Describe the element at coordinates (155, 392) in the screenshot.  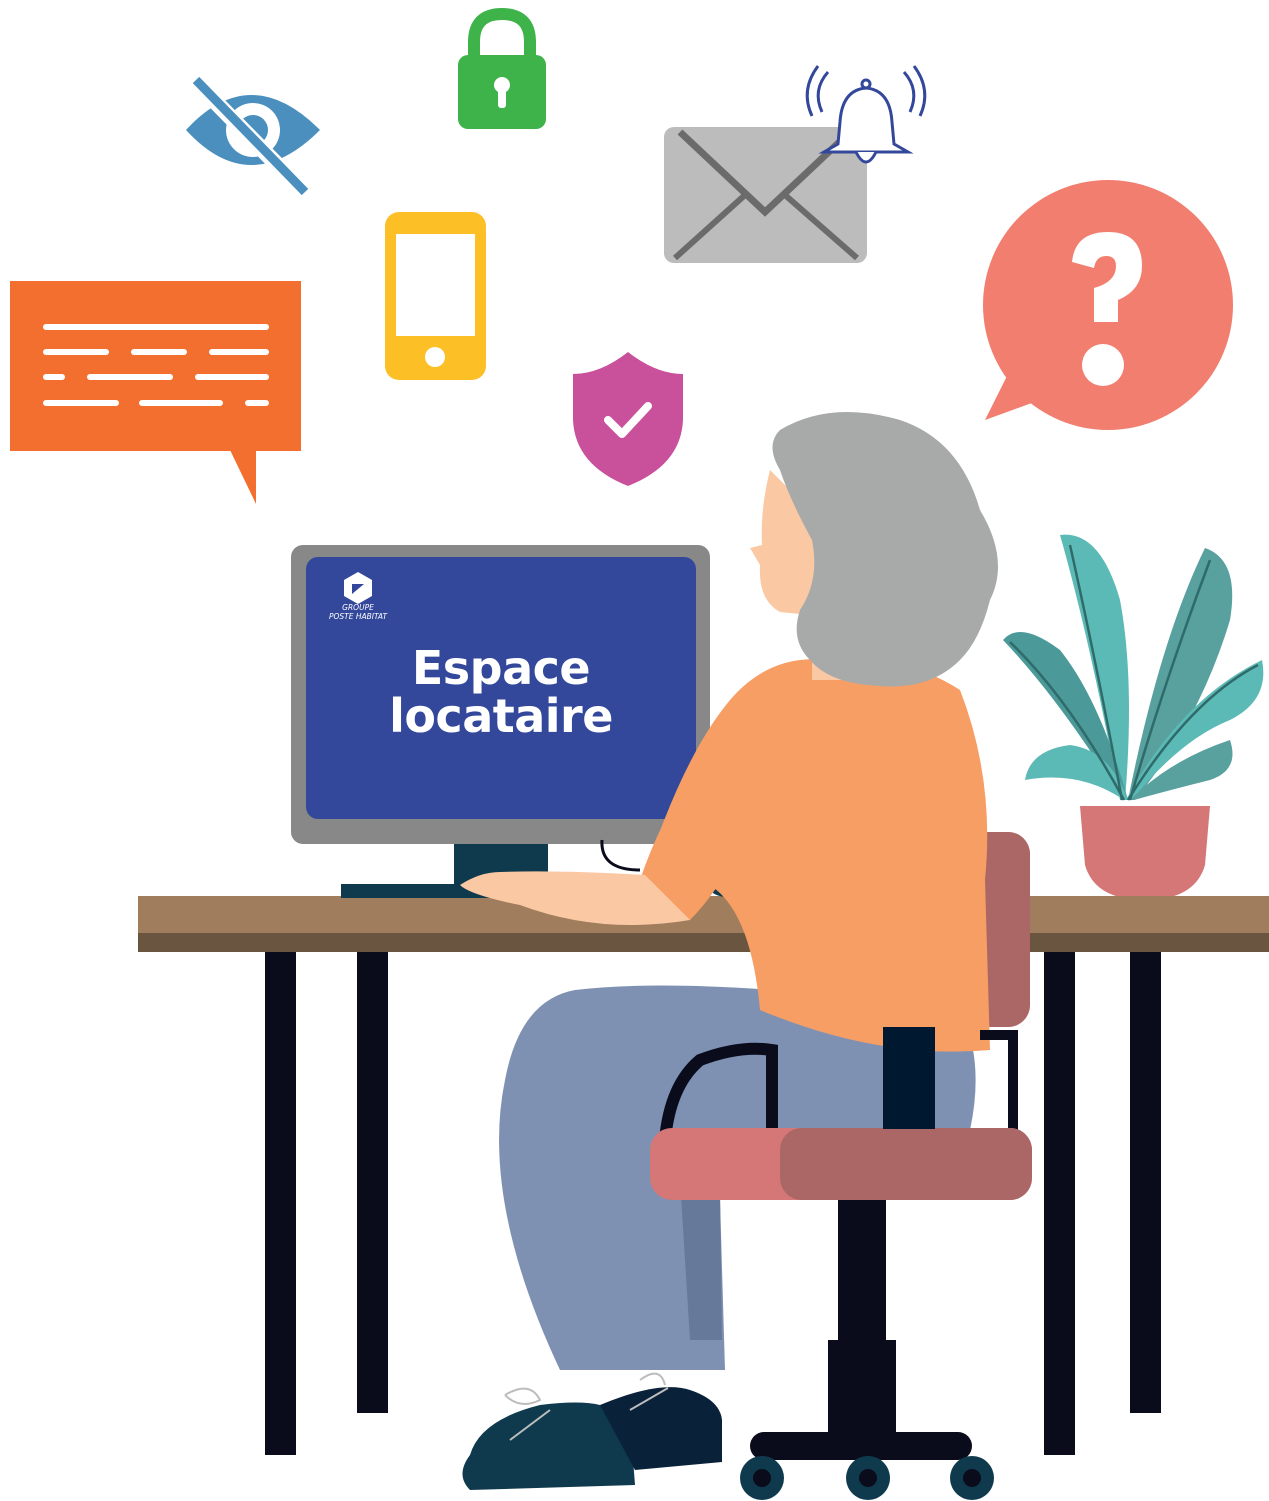
I see `chat-bubble-icon` at that location.